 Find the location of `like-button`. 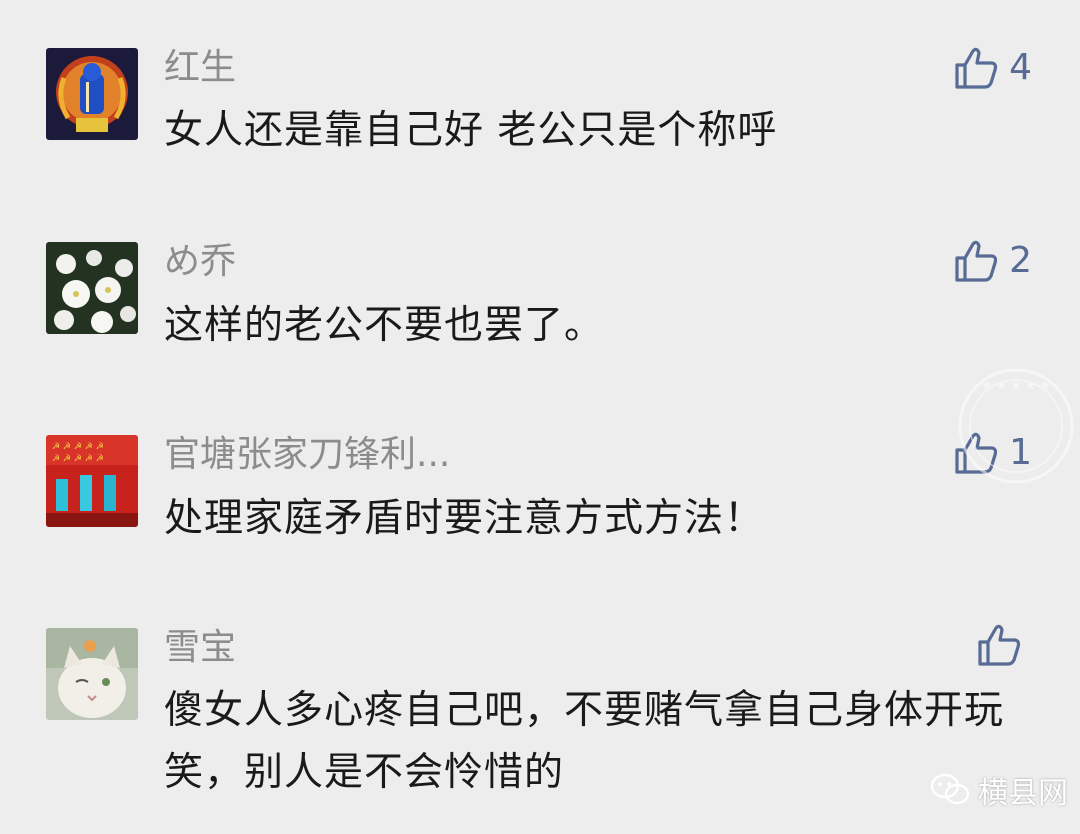

like-button is located at coordinates (1004, 645).